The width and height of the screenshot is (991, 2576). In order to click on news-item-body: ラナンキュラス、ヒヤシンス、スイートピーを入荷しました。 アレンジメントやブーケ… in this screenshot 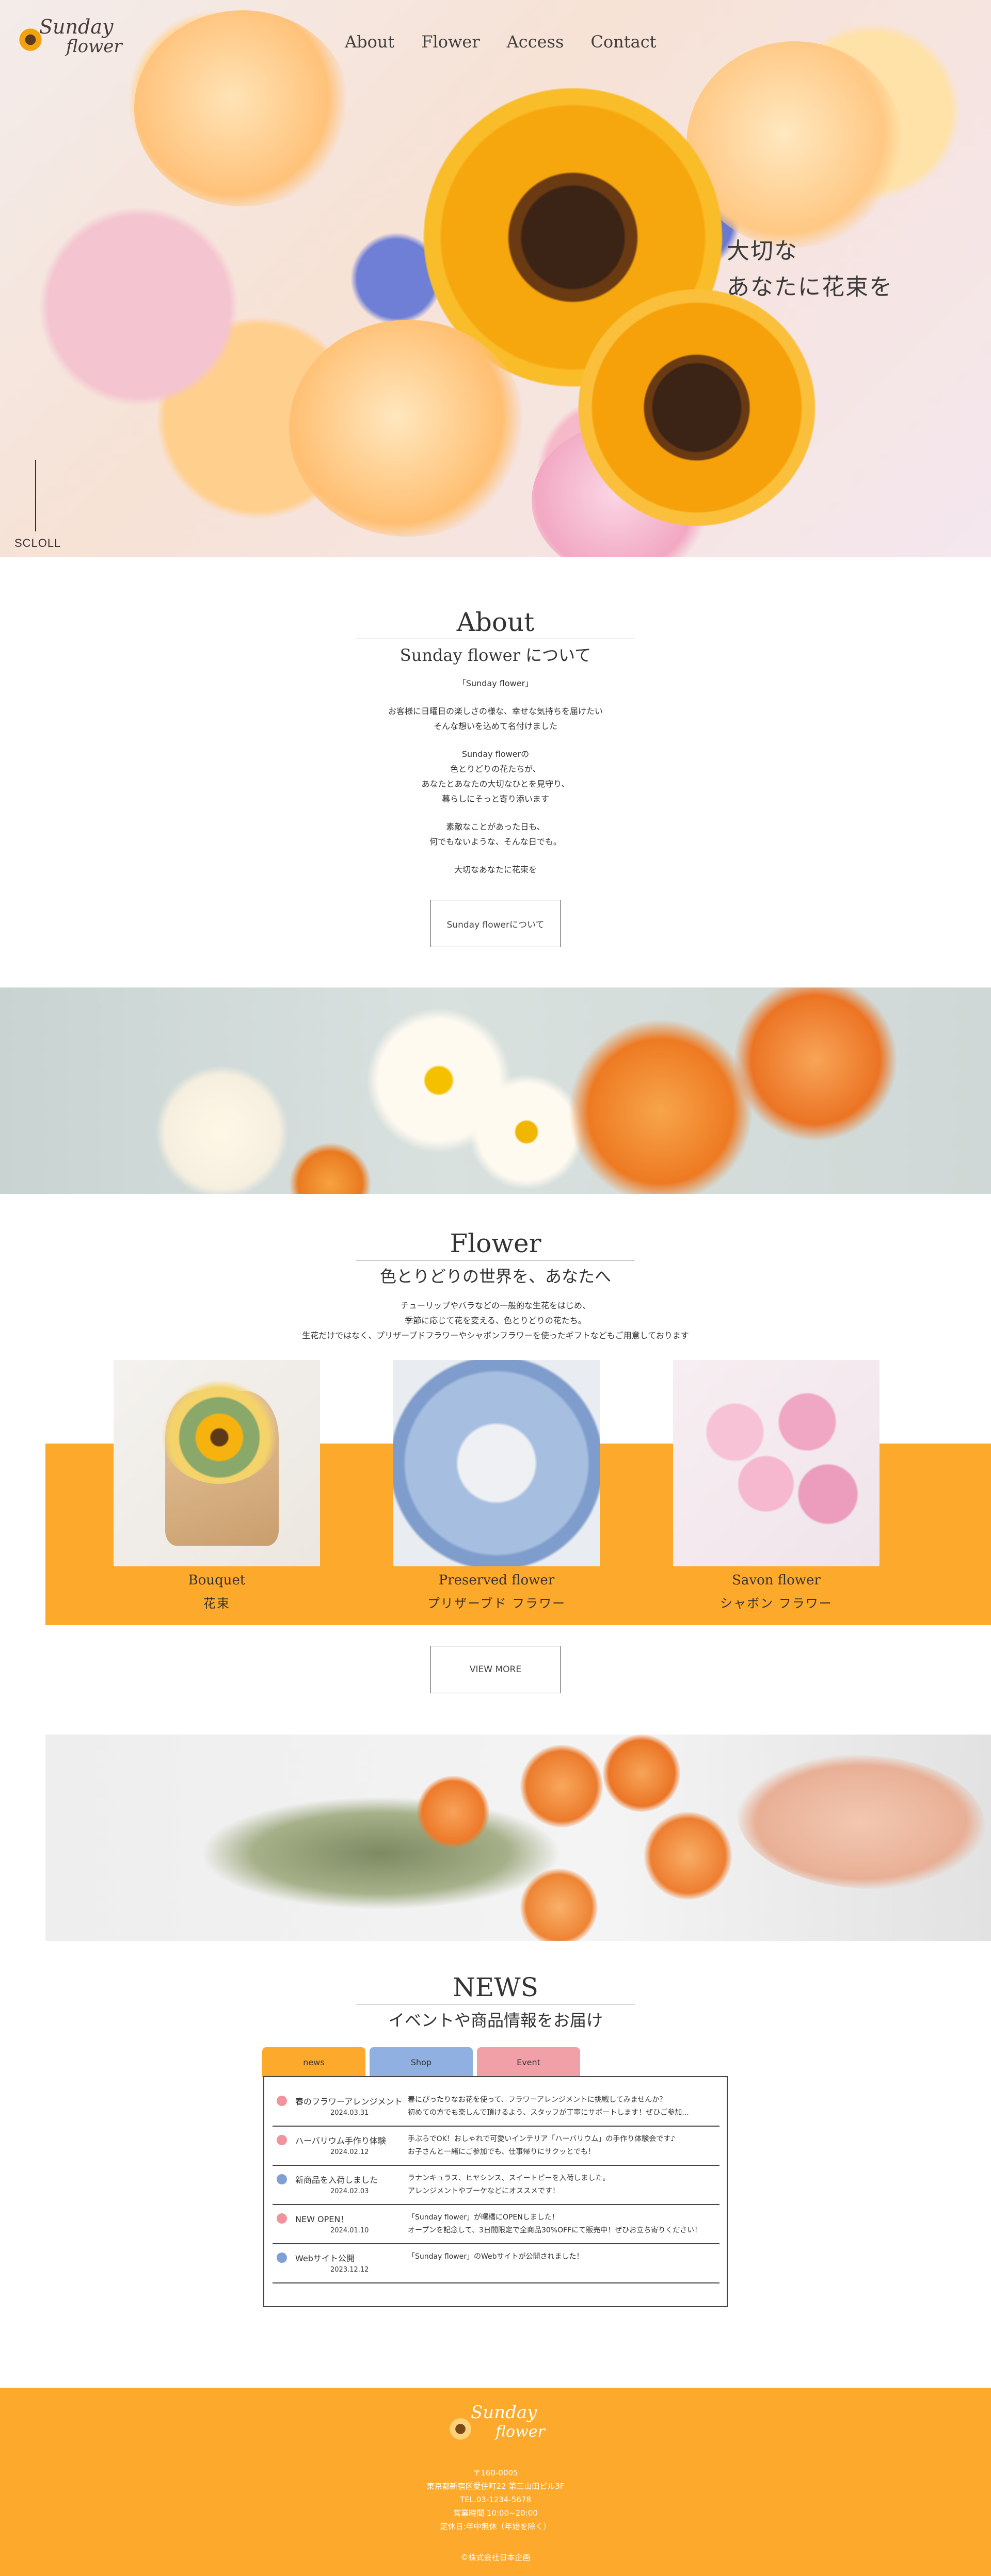, I will do `click(562, 2185)`.